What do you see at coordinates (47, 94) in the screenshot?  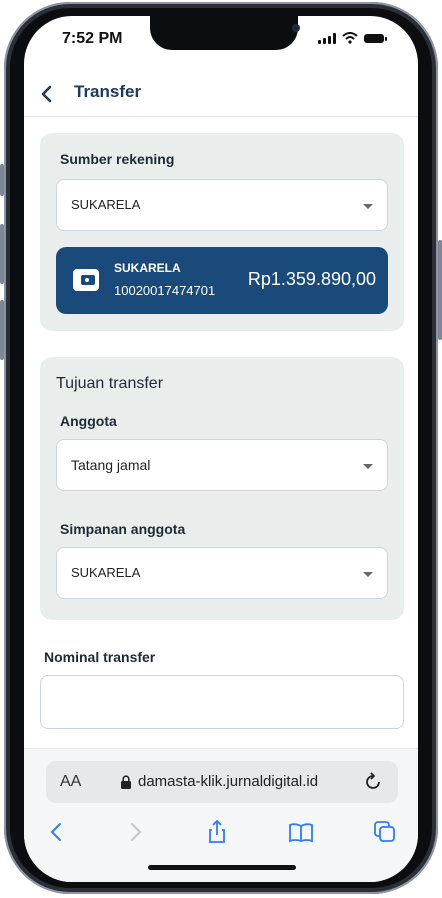 I see `back-arrow-icon` at bounding box center [47, 94].